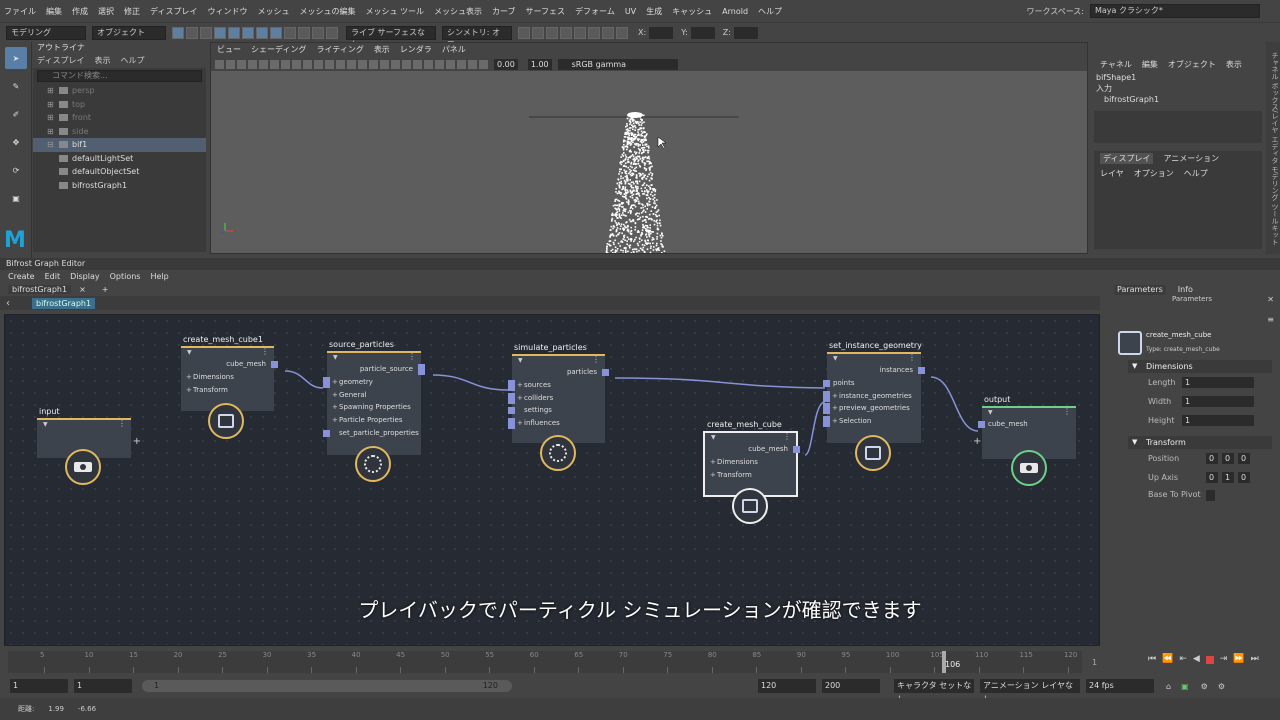 Image resolution: width=1280 pixels, height=720 pixels. What do you see at coordinates (872, 421) in the screenshot?
I see `input-port: + Selection` at bounding box center [872, 421].